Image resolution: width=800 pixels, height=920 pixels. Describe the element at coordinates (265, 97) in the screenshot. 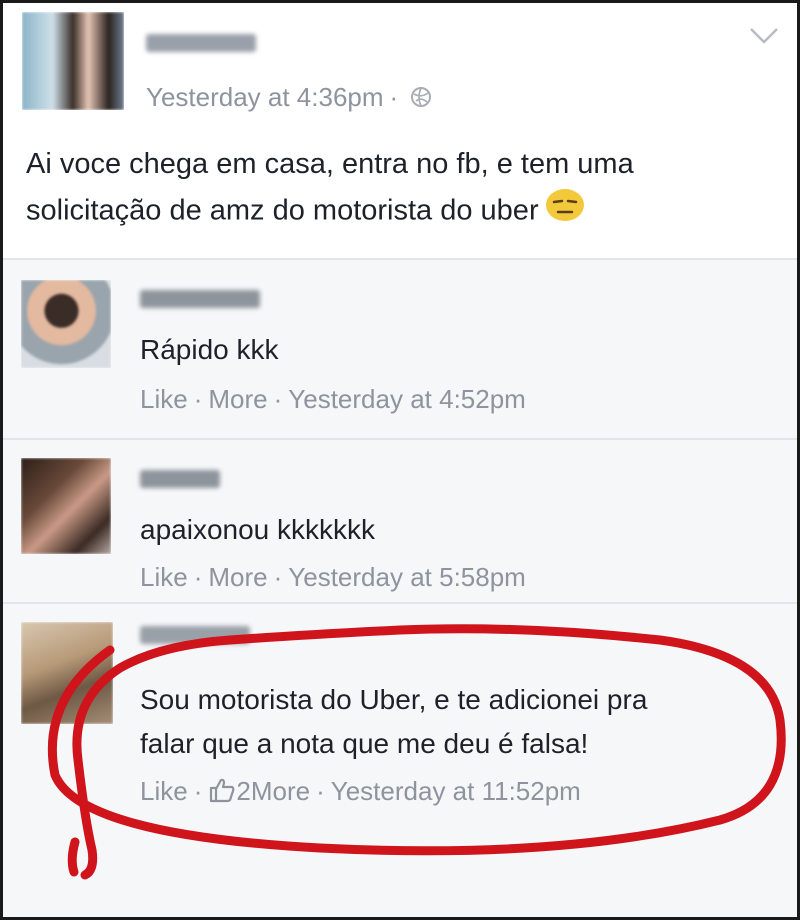

I see `post-time-text: Yesterday at 4:36pm` at that location.